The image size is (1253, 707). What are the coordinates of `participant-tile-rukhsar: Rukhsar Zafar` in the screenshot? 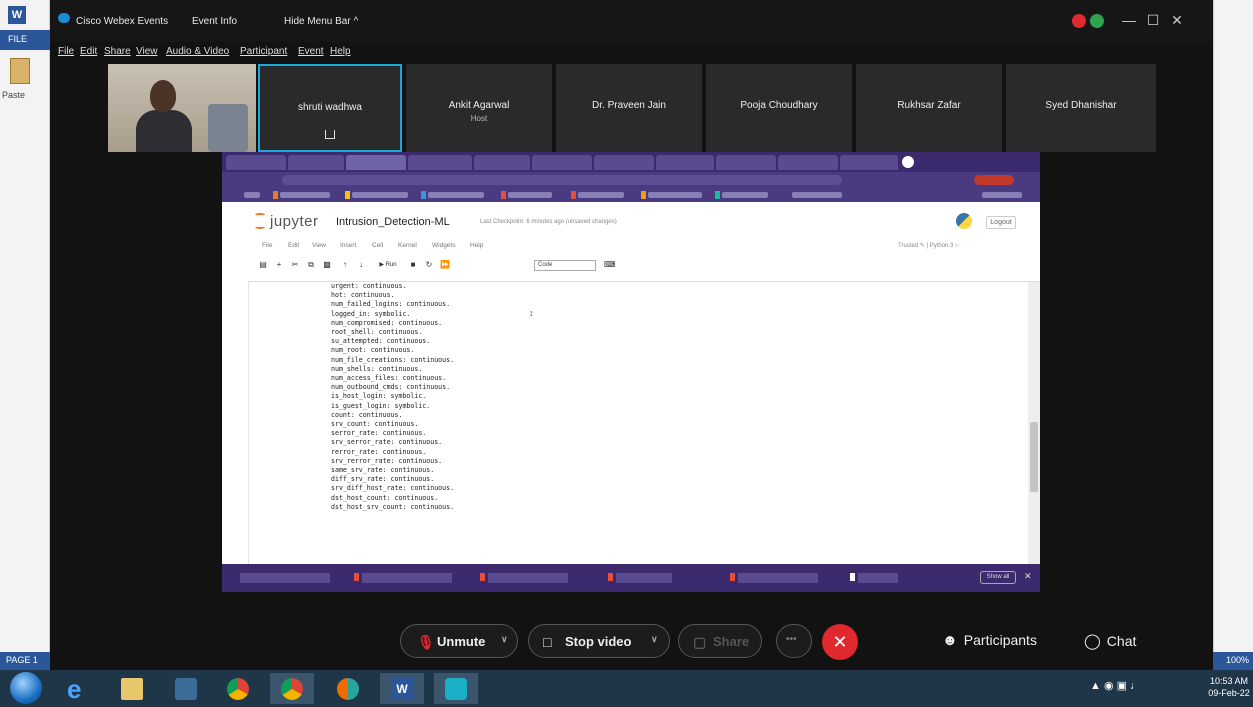 It's located at (929, 108).